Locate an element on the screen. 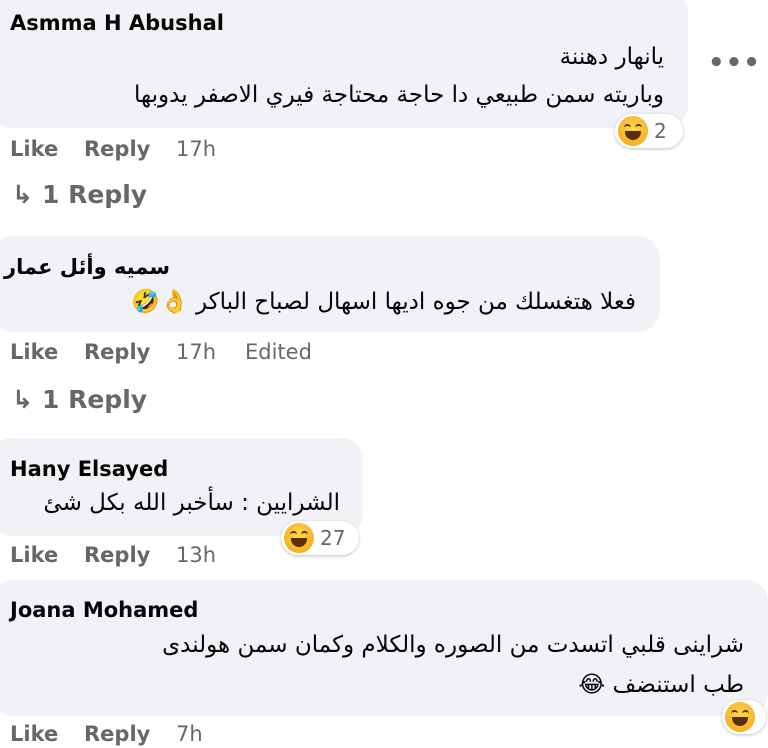 The image size is (768, 748). comment-text-line: الشرايين : سأخبر الله بكل شئ is located at coordinates (191, 503).